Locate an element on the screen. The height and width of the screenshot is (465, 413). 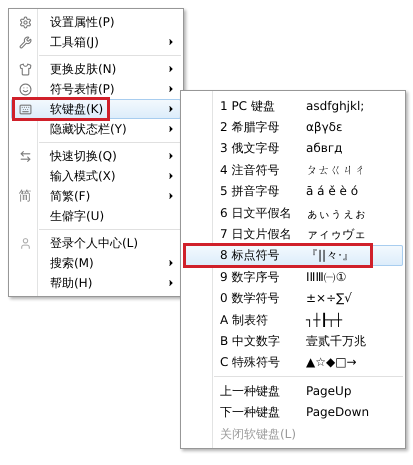
menu-item: 7 日文片假名 ァィゥヴェ is located at coordinates (293, 234).